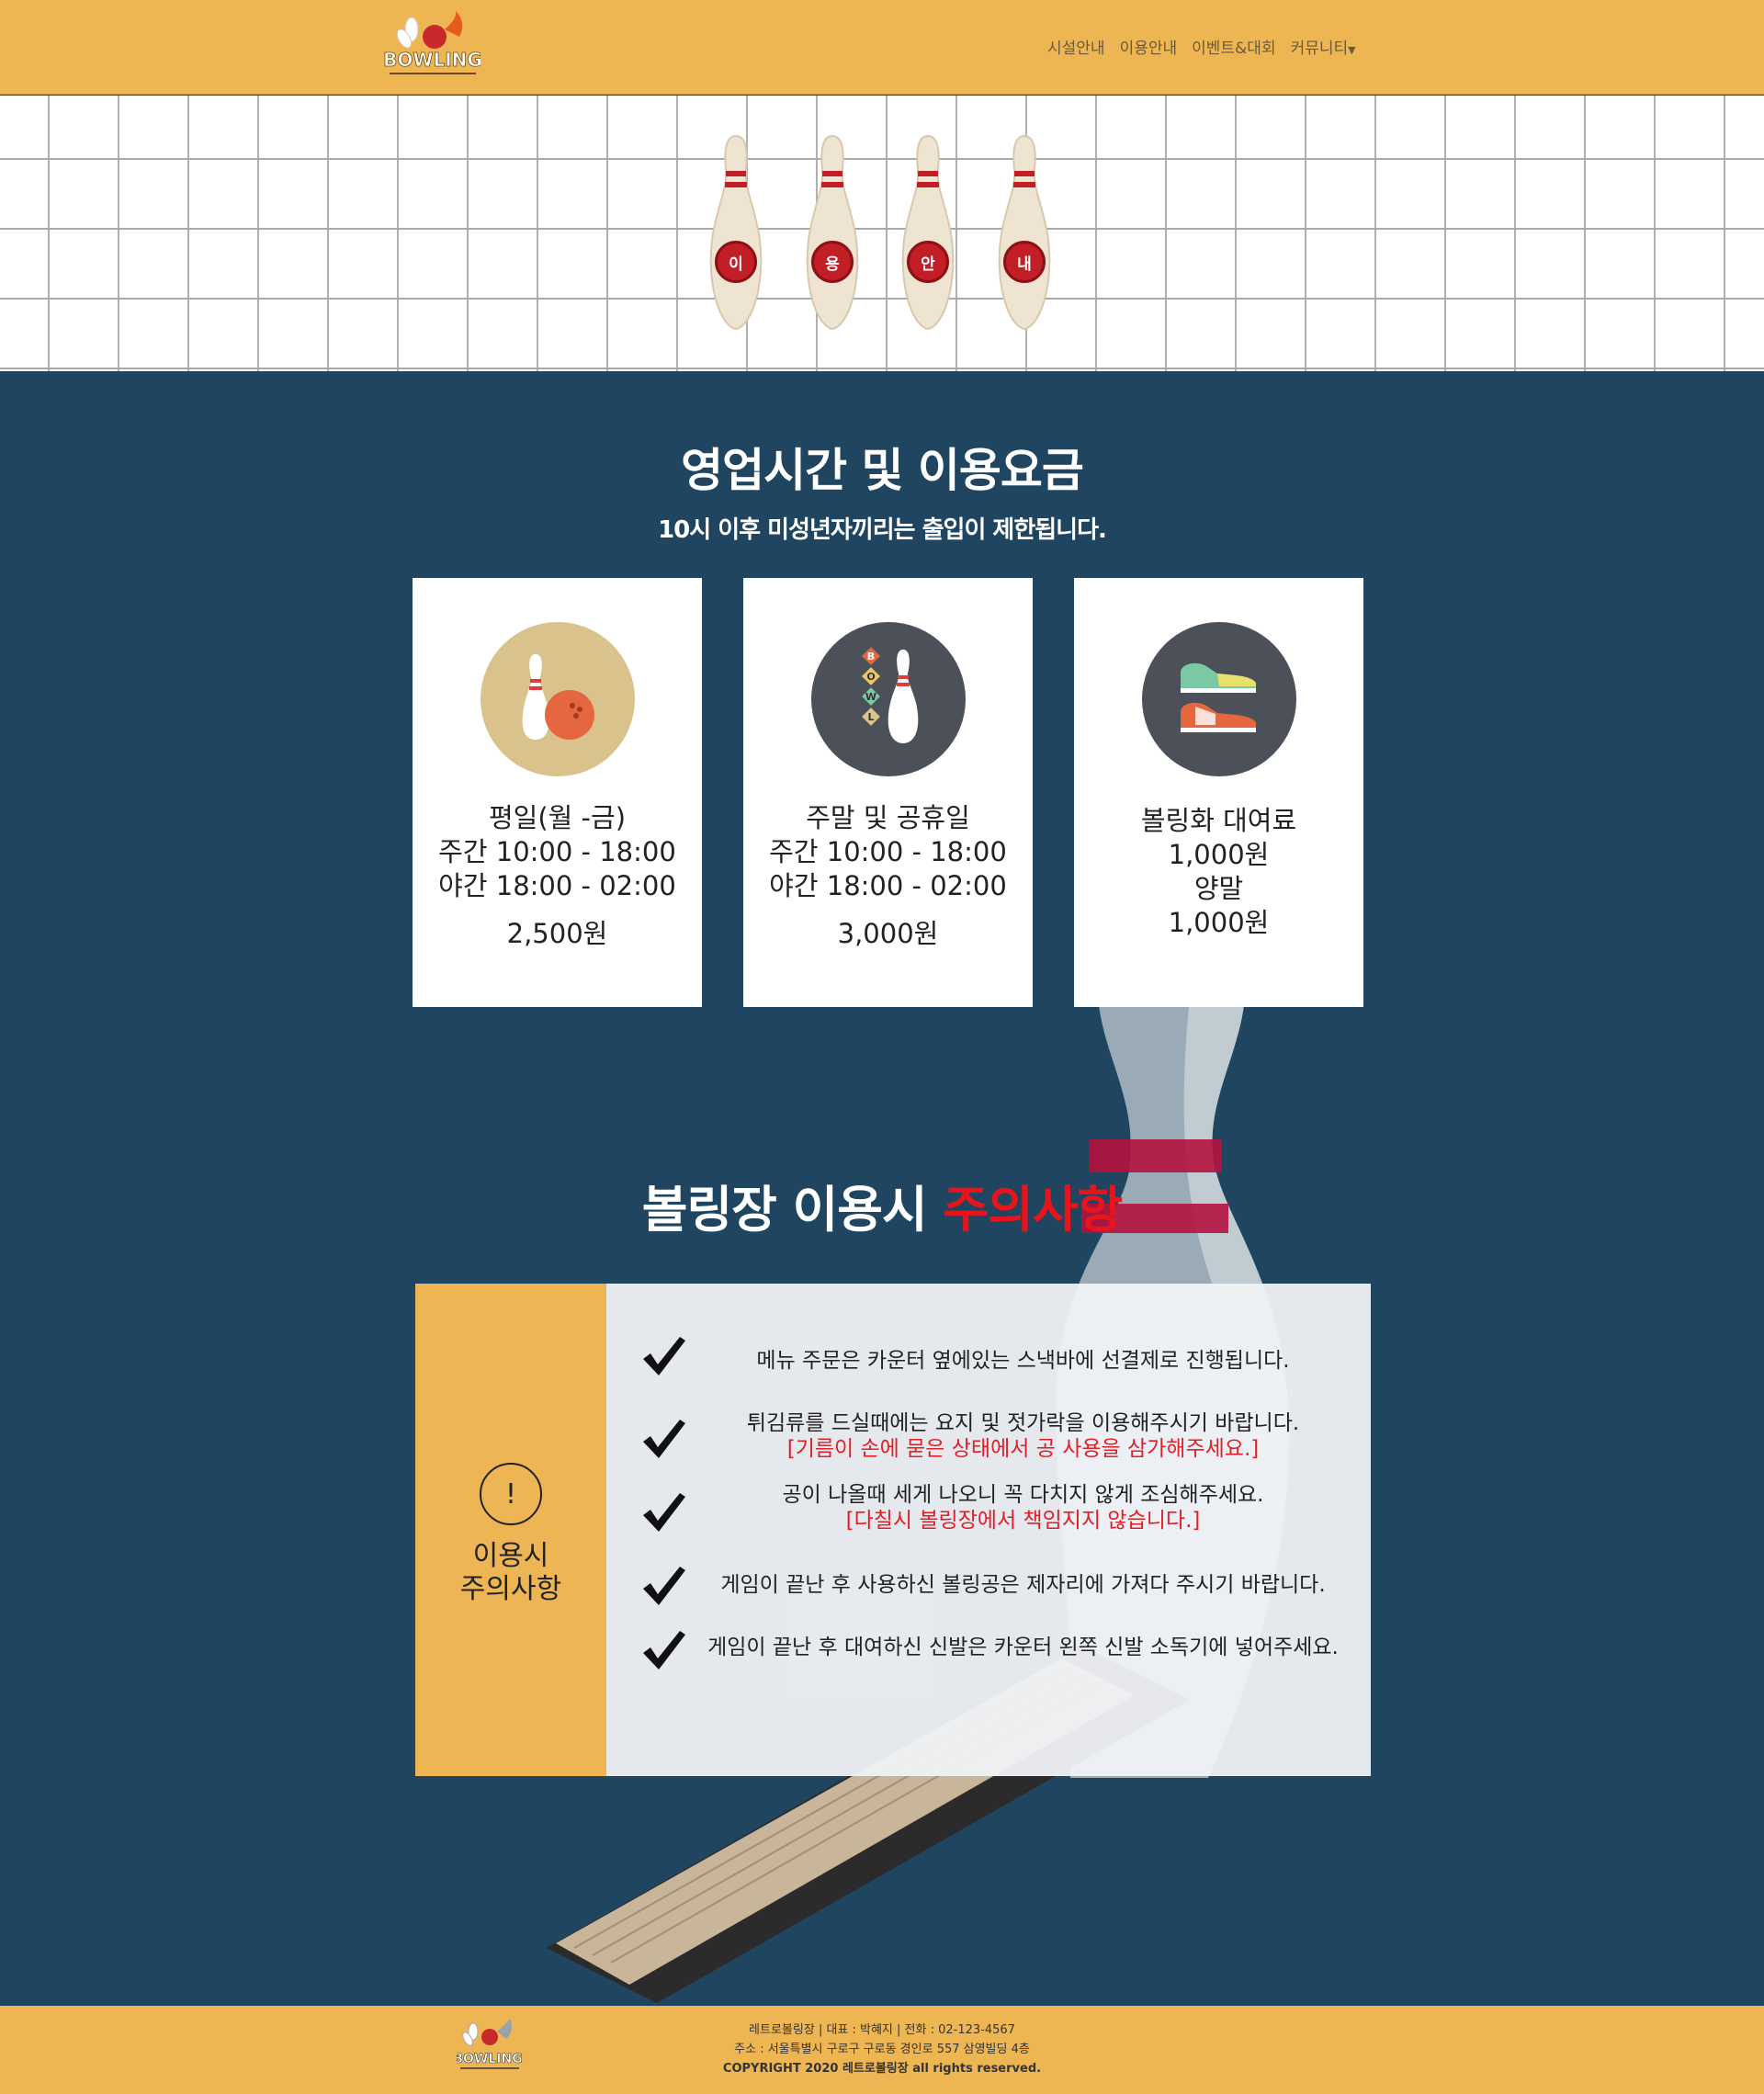 This screenshot has height=2094, width=1764. I want to click on footer-address: 주소 : 서울특별시 구로구 구로동 경인로 557 삼영빌딩 4층, so click(882, 2049).